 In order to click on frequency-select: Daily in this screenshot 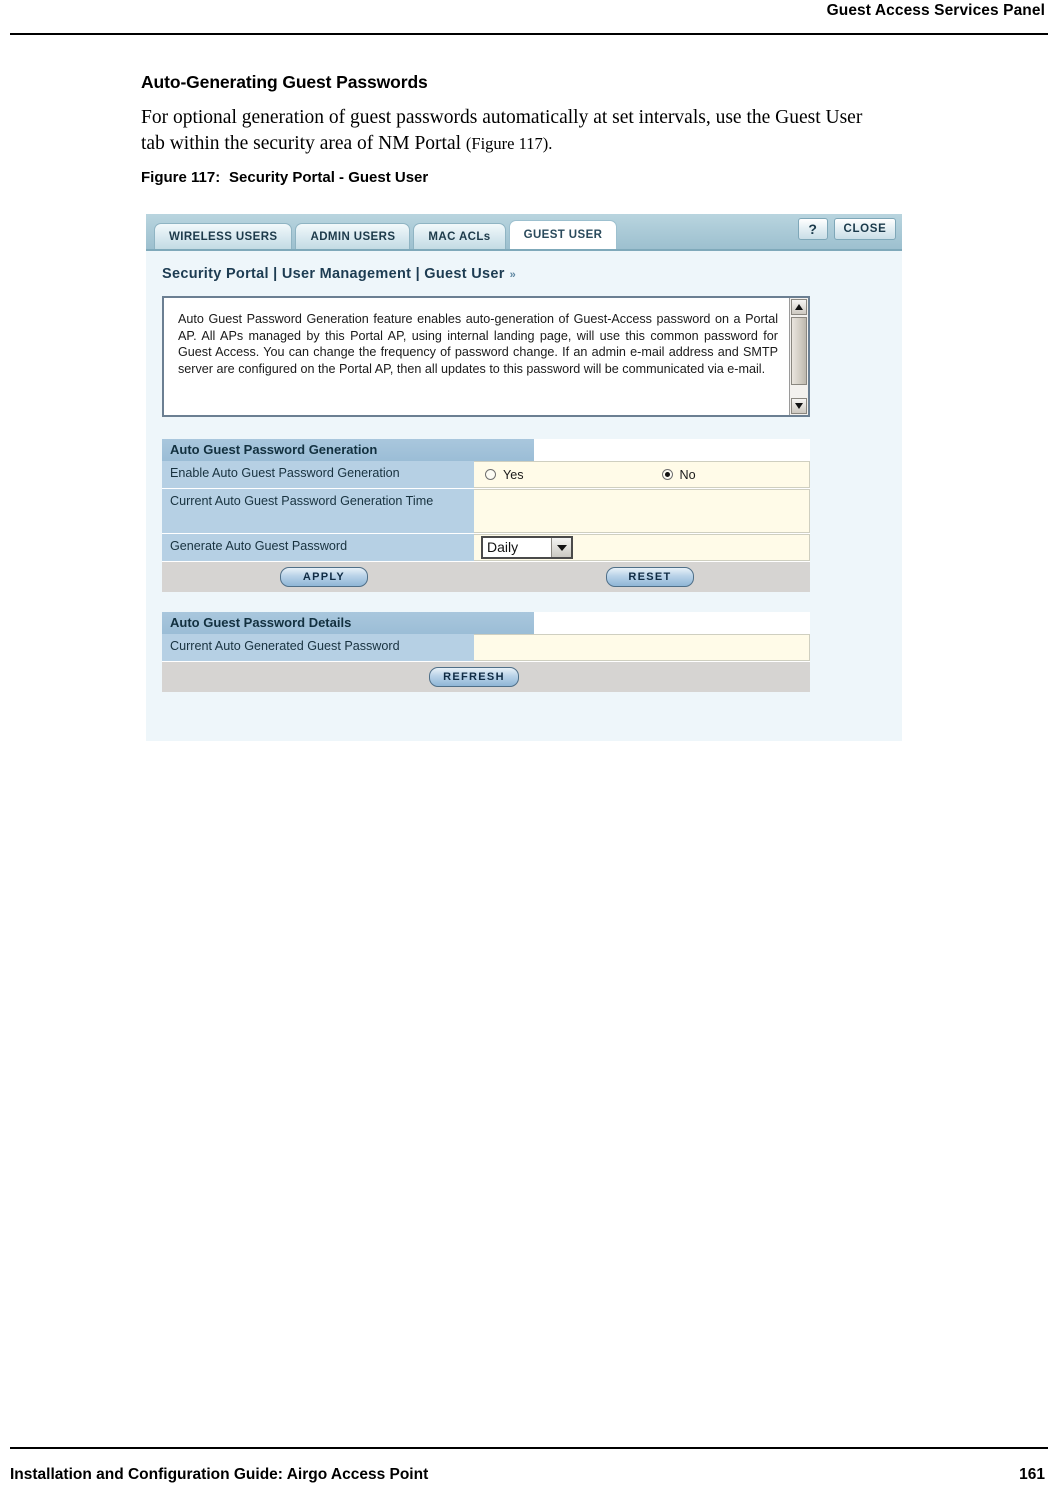, I will do `click(527, 547)`.